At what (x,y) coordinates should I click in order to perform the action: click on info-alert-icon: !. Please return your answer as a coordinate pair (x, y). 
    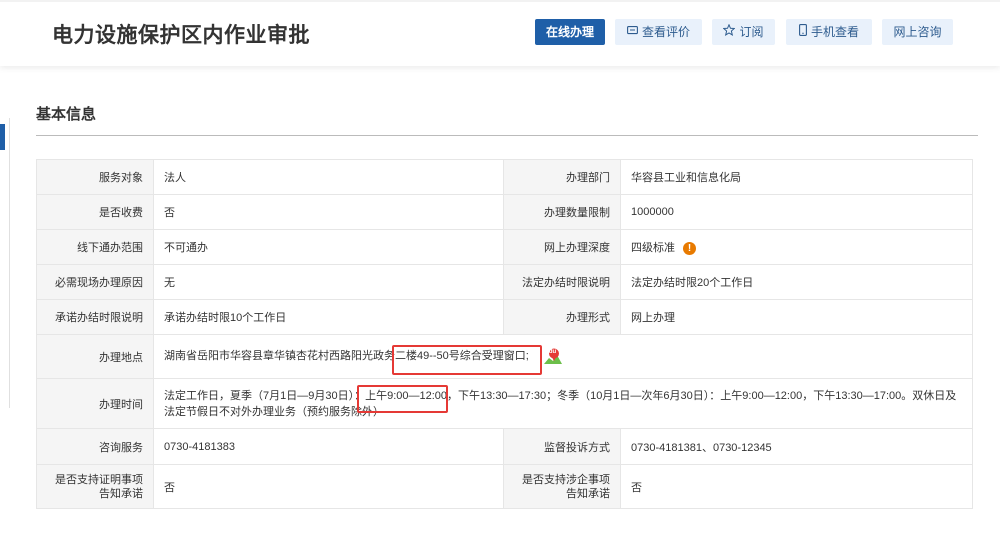
    Looking at the image, I should click on (689, 248).